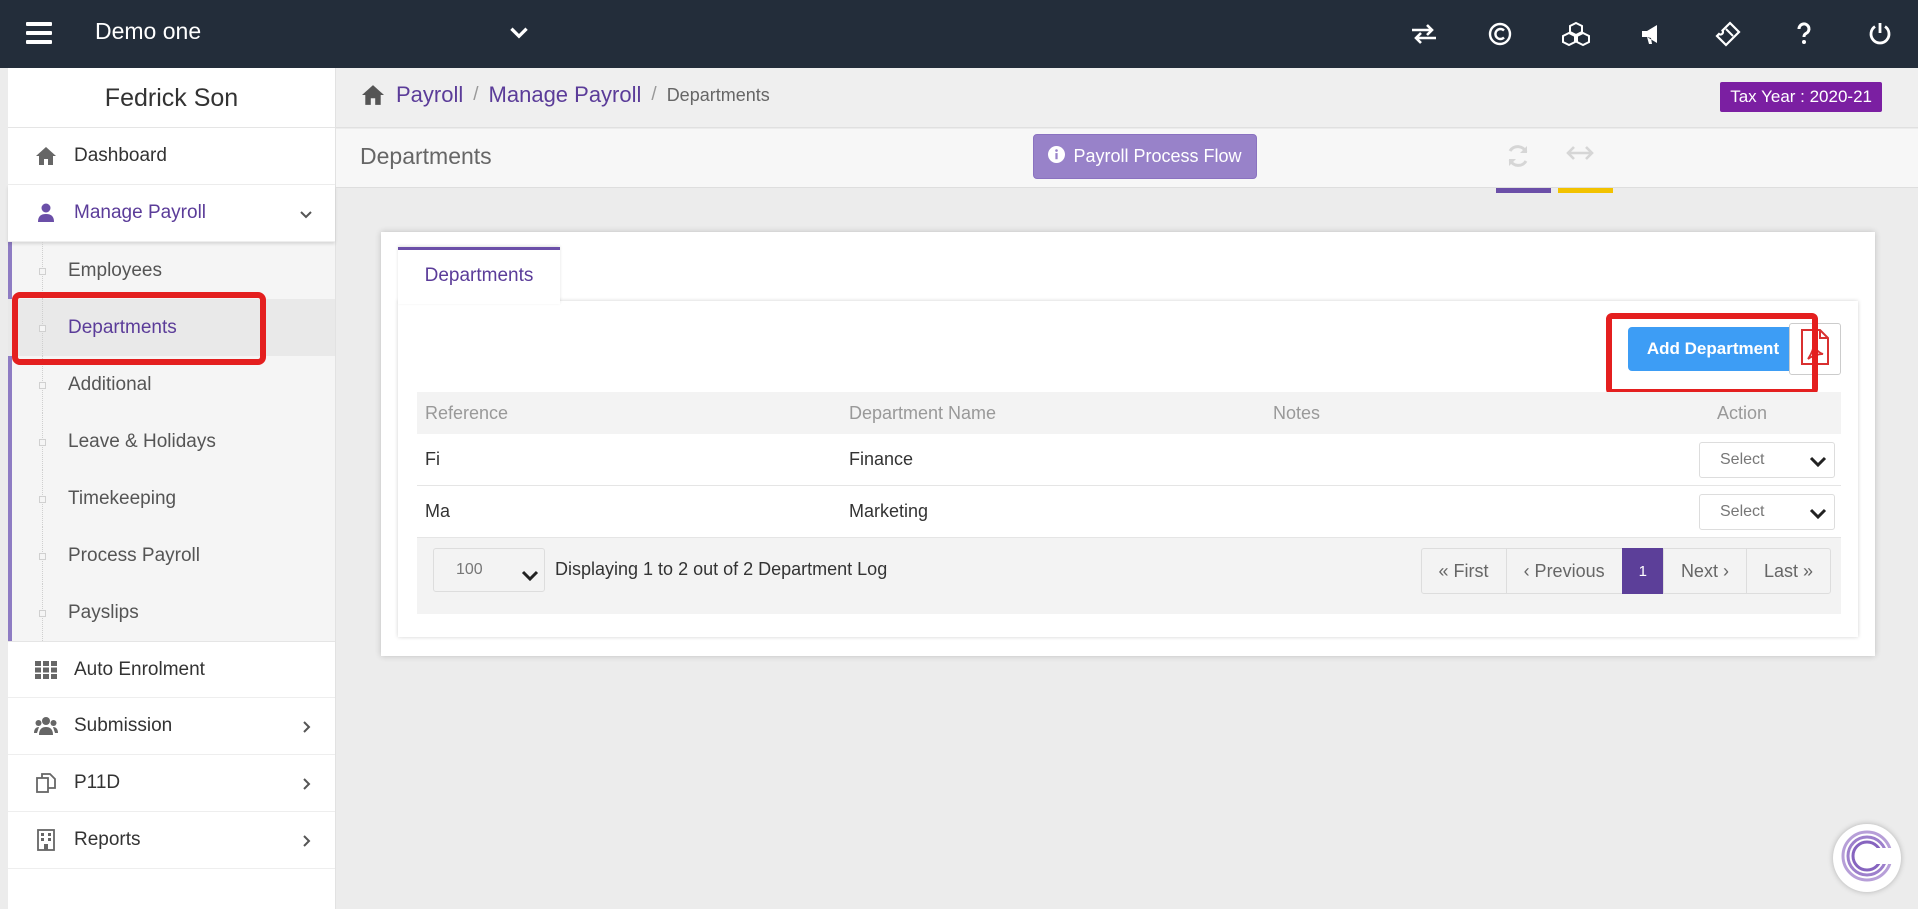  I want to click on column-header-notes: Notes, so click(1296, 413).